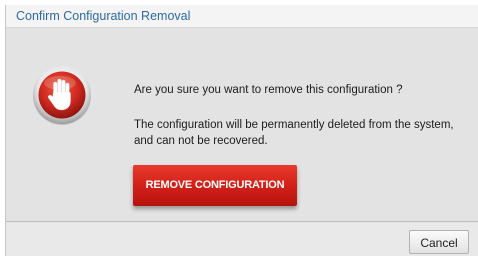  What do you see at coordinates (103, 16) in the screenshot?
I see `dialog-title: Confirm Configuration Removal` at bounding box center [103, 16].